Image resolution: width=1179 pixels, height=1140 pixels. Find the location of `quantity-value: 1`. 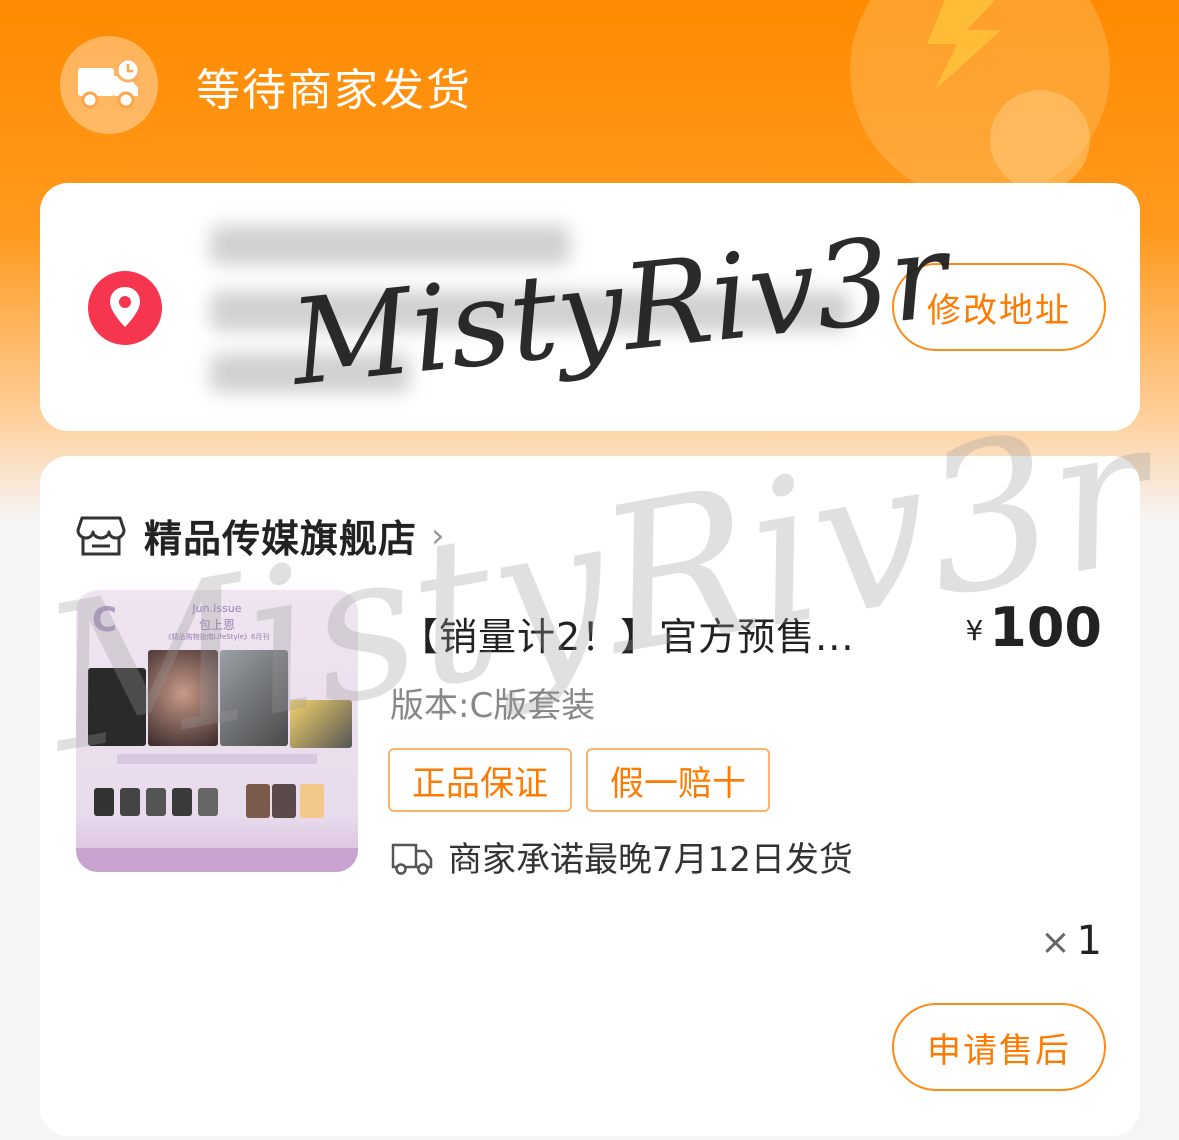

quantity-value: 1 is located at coordinates (1089, 941).